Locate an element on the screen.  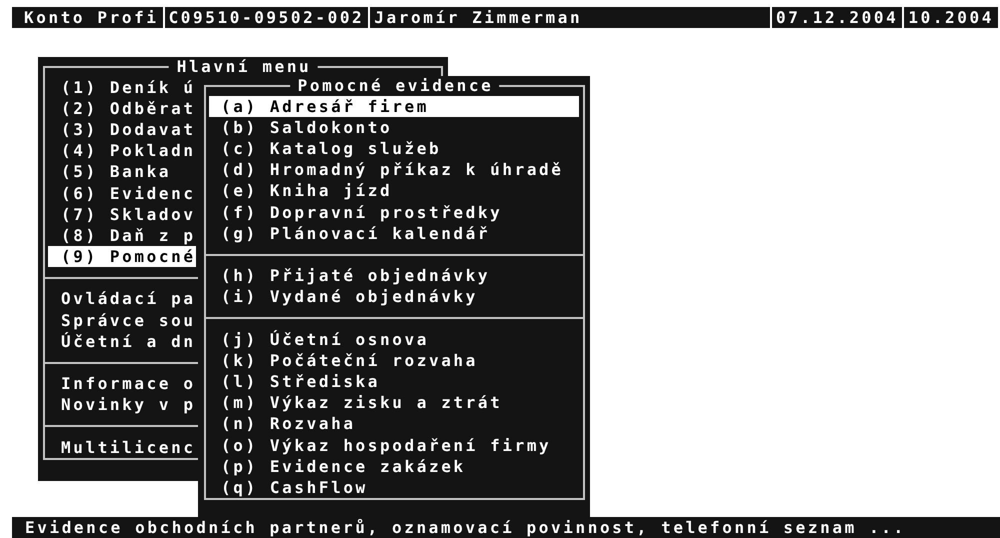
menu-item: (4) Pokladn is located at coordinates (122, 151).